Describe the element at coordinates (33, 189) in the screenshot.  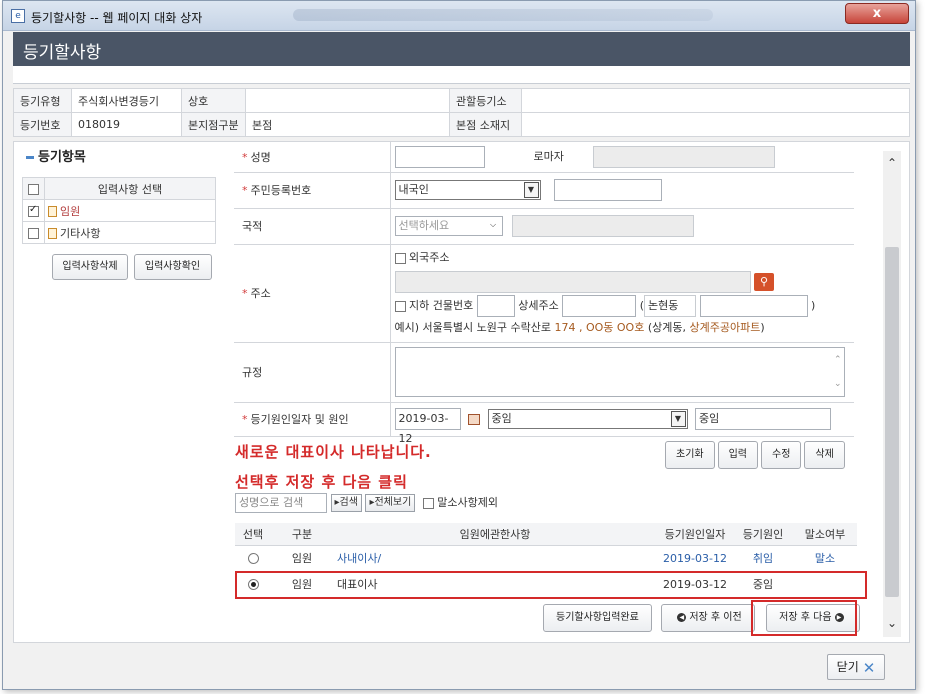
I see `select-all-checkbox` at that location.